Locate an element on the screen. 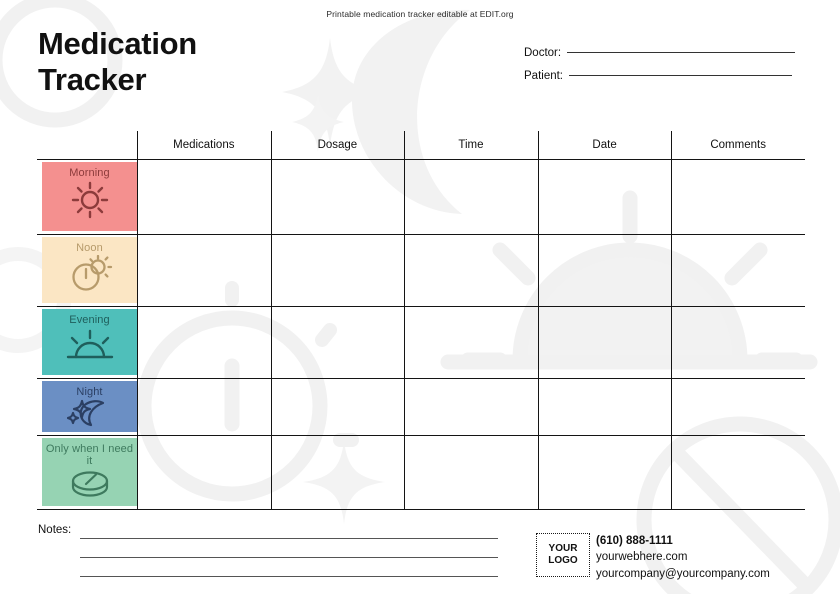 Image resolution: width=840 pixels, height=594 pixels. logo-placeholder: YOUR LOGO is located at coordinates (563, 555).